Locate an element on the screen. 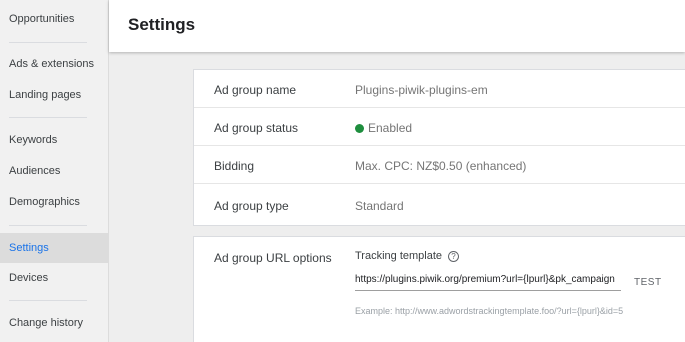 This screenshot has height=342, width=685. sidebar-item-audiences: Audiences is located at coordinates (54, 171).